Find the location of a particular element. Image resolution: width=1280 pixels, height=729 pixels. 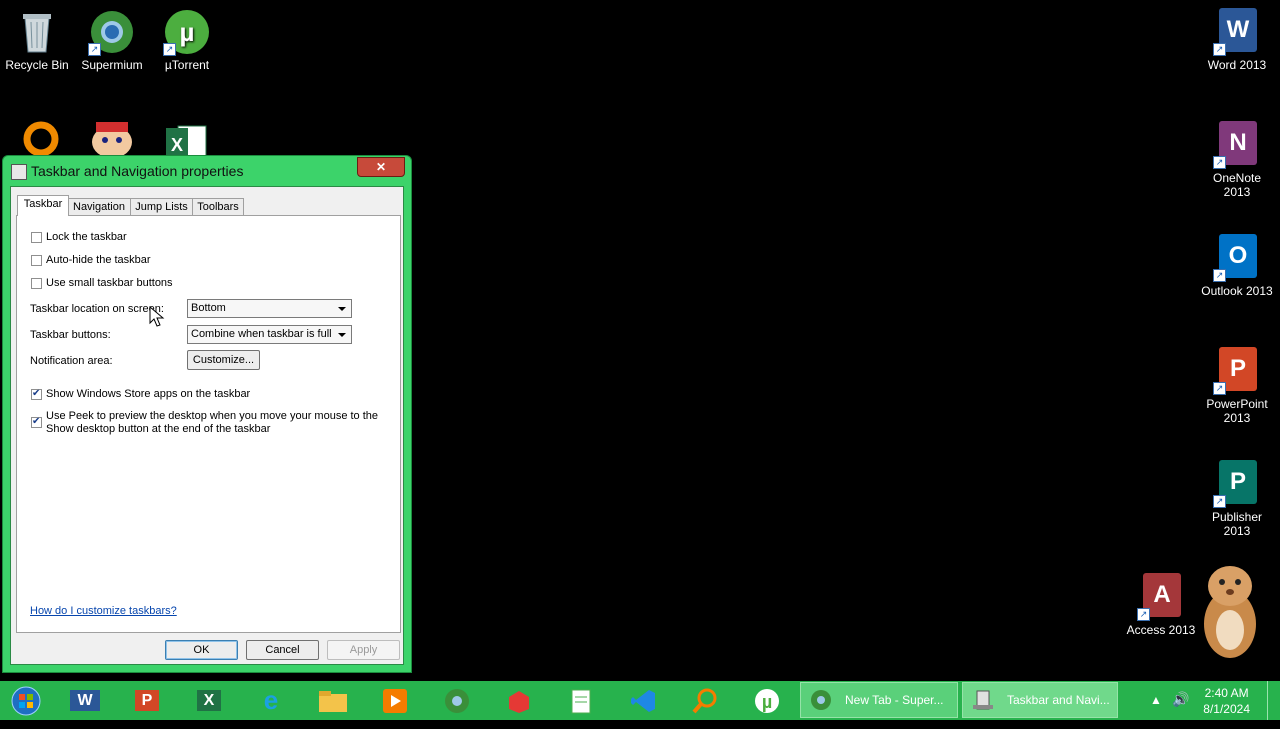

media-player-icon is located at coordinates (395, 700).